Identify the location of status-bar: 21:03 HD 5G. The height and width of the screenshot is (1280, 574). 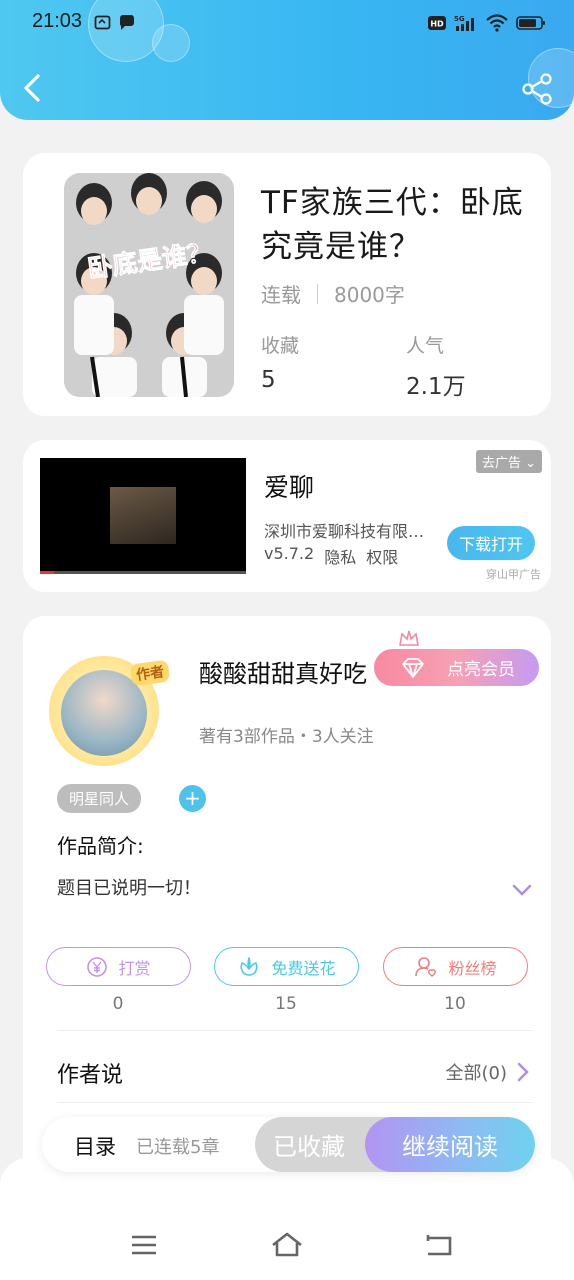
(289, 24).